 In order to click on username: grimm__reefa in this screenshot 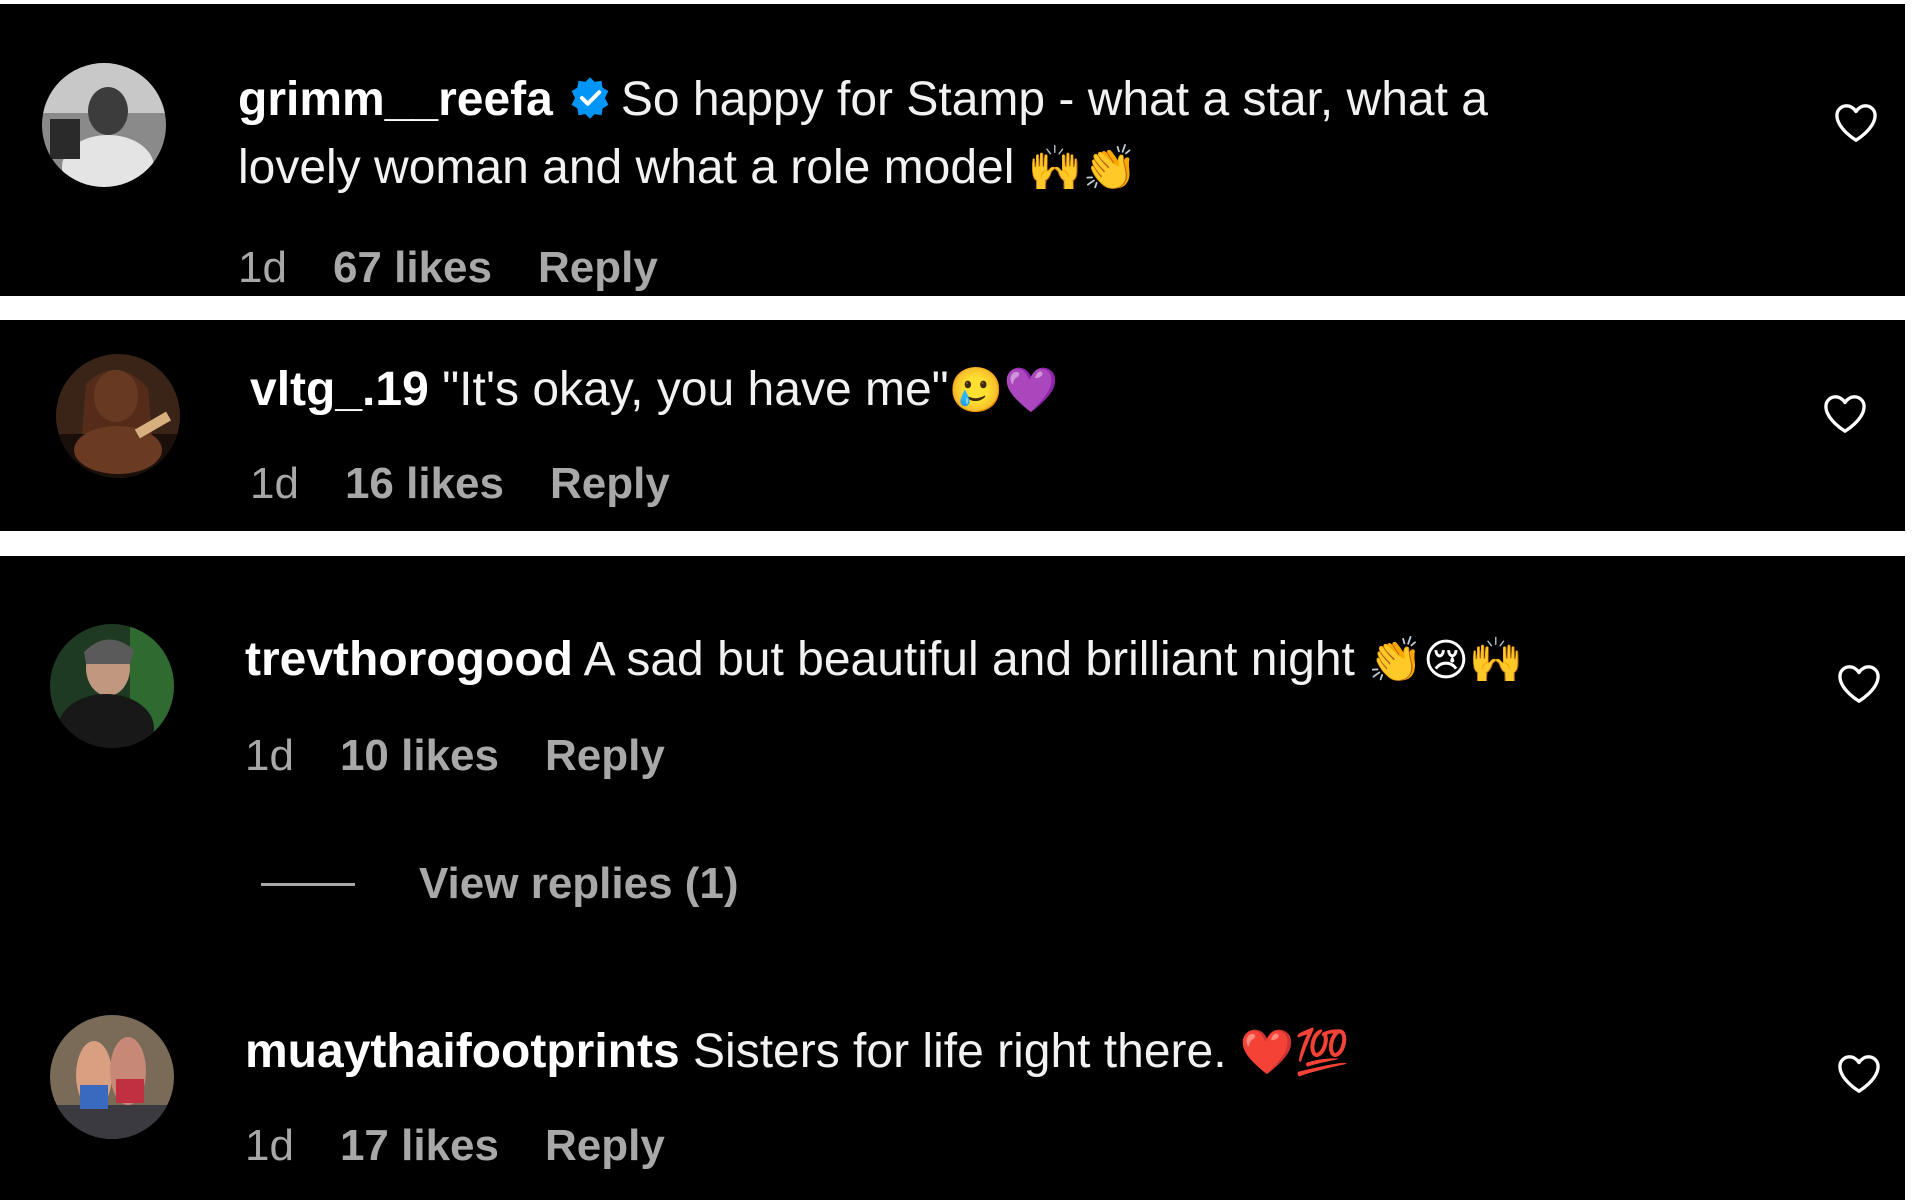, I will do `click(395, 99)`.